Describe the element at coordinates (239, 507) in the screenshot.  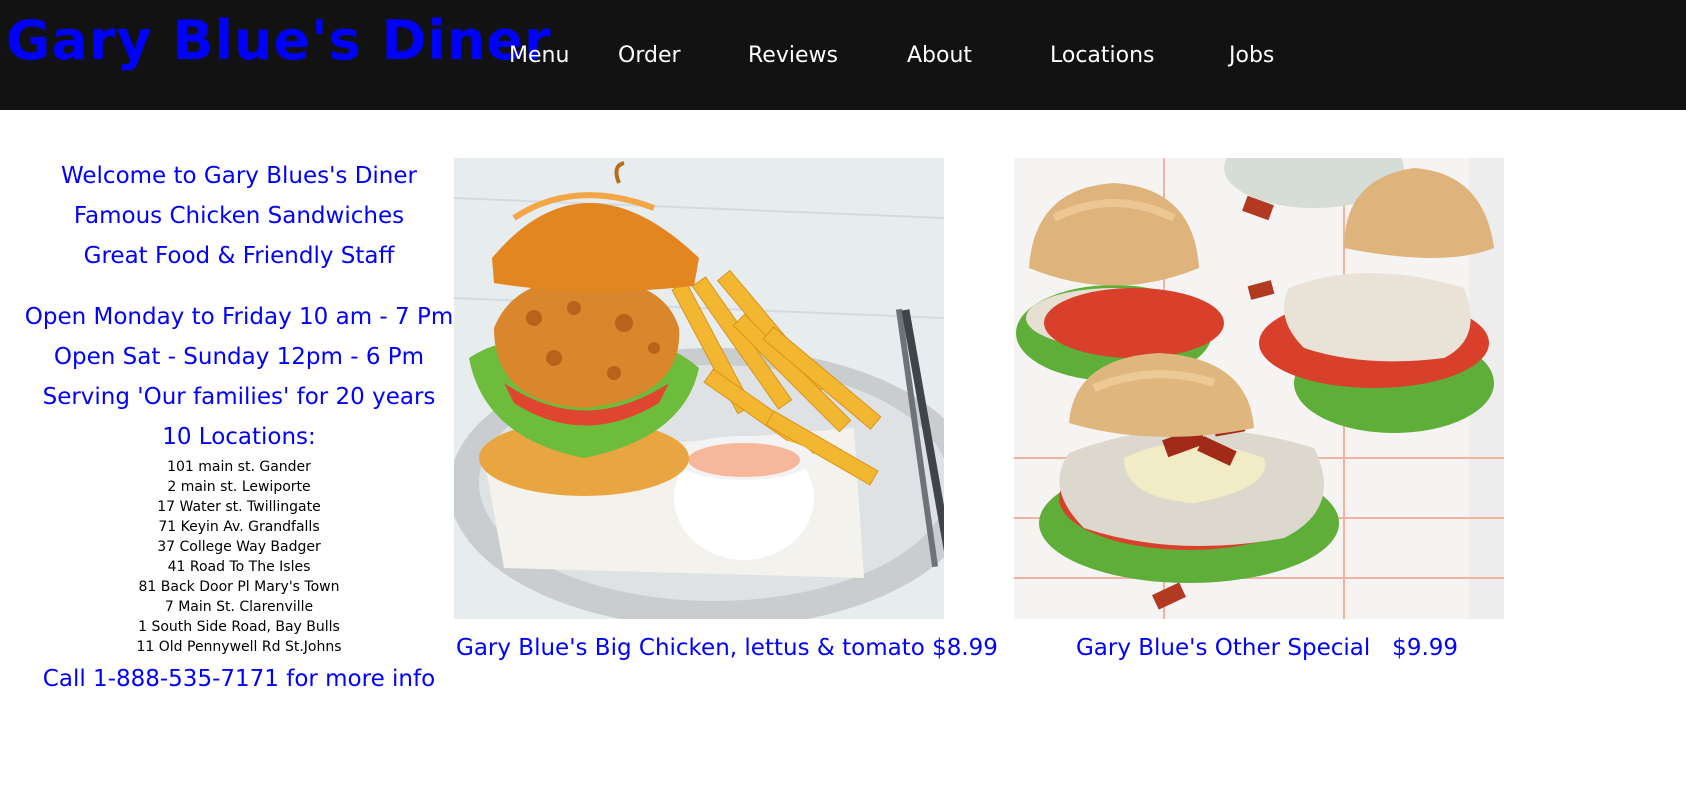
I see `address-item: 17 Water st. Twillingate` at that location.